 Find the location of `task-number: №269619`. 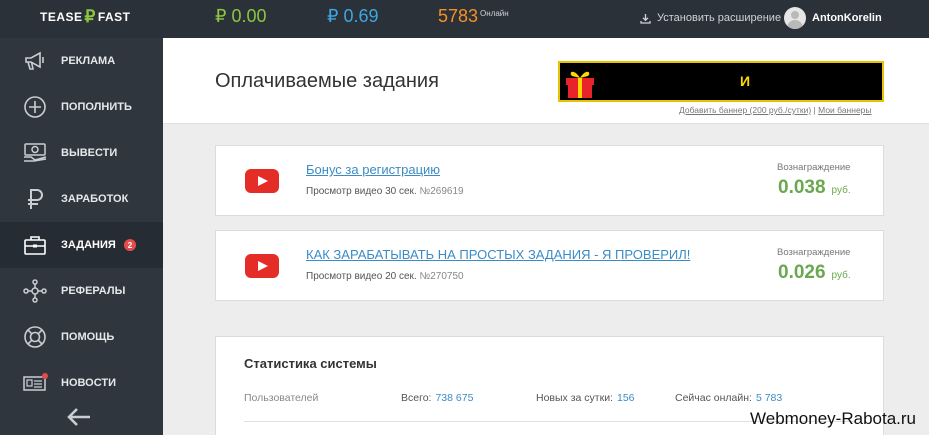

task-number: №269619 is located at coordinates (441, 191).